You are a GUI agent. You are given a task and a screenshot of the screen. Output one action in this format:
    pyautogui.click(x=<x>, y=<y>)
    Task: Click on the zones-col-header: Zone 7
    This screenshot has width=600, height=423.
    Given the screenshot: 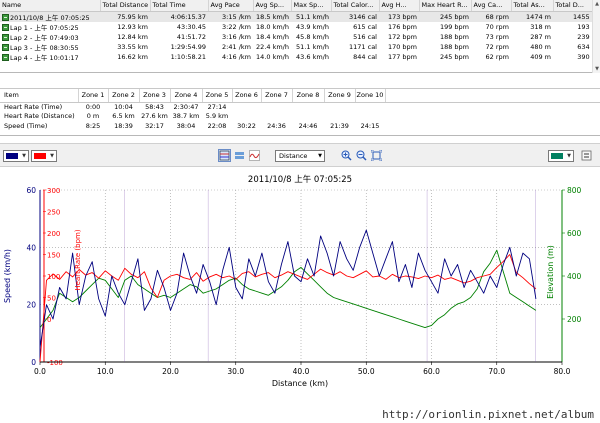 What is the action you would take?
    pyautogui.click(x=277, y=96)
    